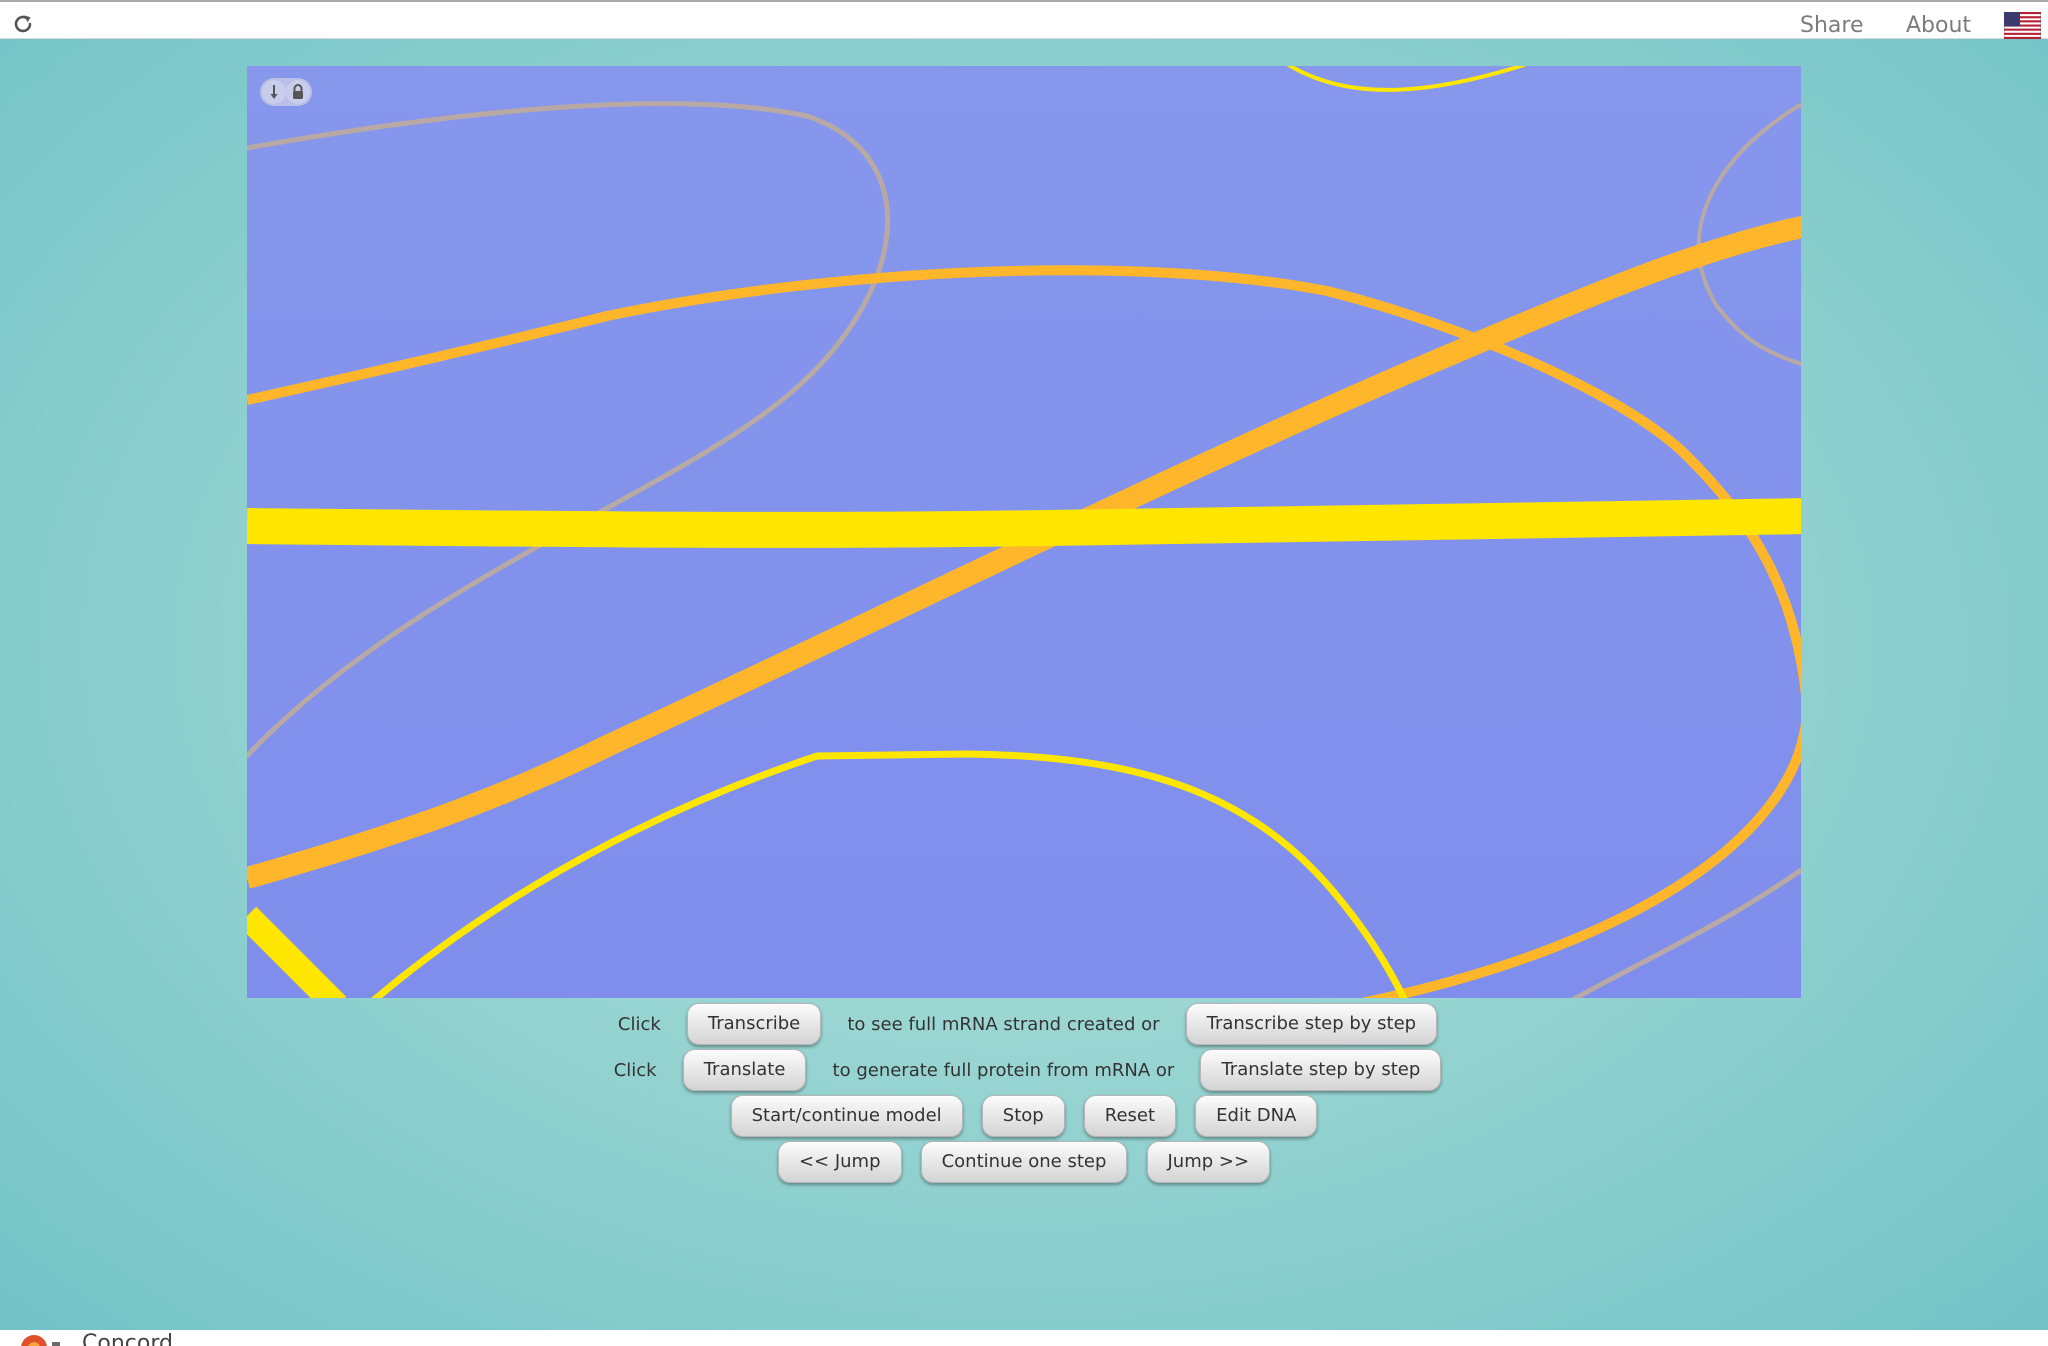  Describe the element at coordinates (839, 1162) in the screenshot. I see `jump-back-button: << Jump` at that location.